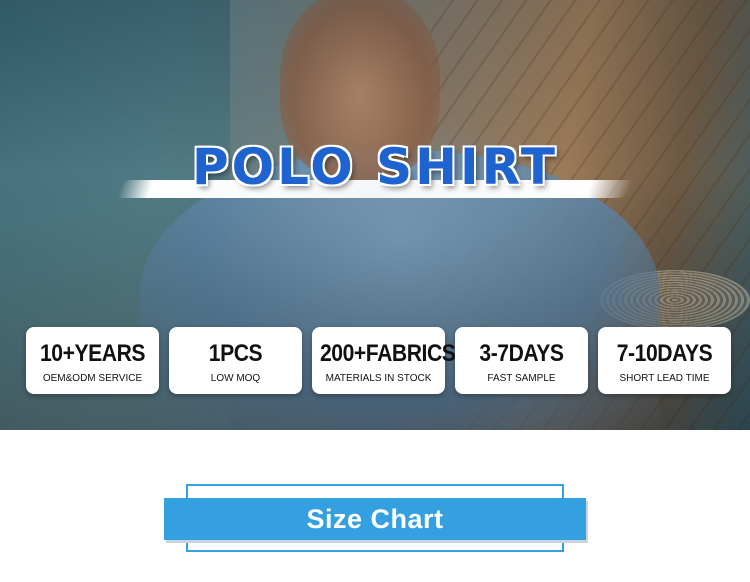  What do you see at coordinates (235, 378) in the screenshot?
I see `stat-caption: LOW MOQ` at bounding box center [235, 378].